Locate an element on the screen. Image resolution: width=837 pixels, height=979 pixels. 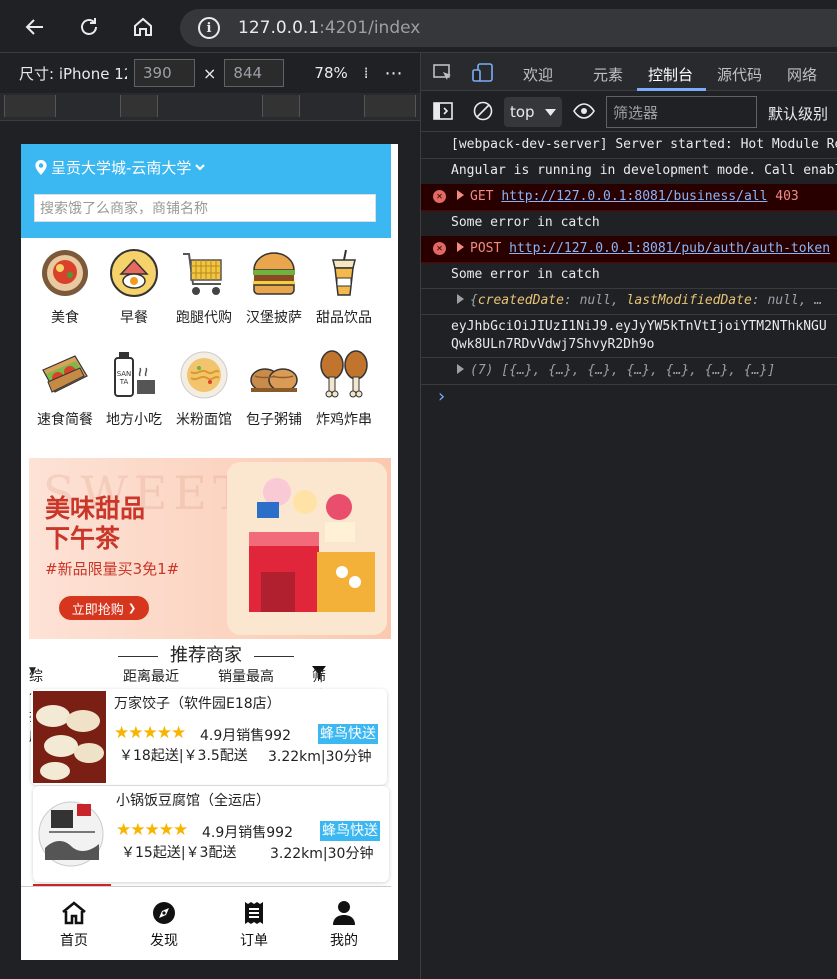
device-width-input: 390 is located at coordinates (164, 73).